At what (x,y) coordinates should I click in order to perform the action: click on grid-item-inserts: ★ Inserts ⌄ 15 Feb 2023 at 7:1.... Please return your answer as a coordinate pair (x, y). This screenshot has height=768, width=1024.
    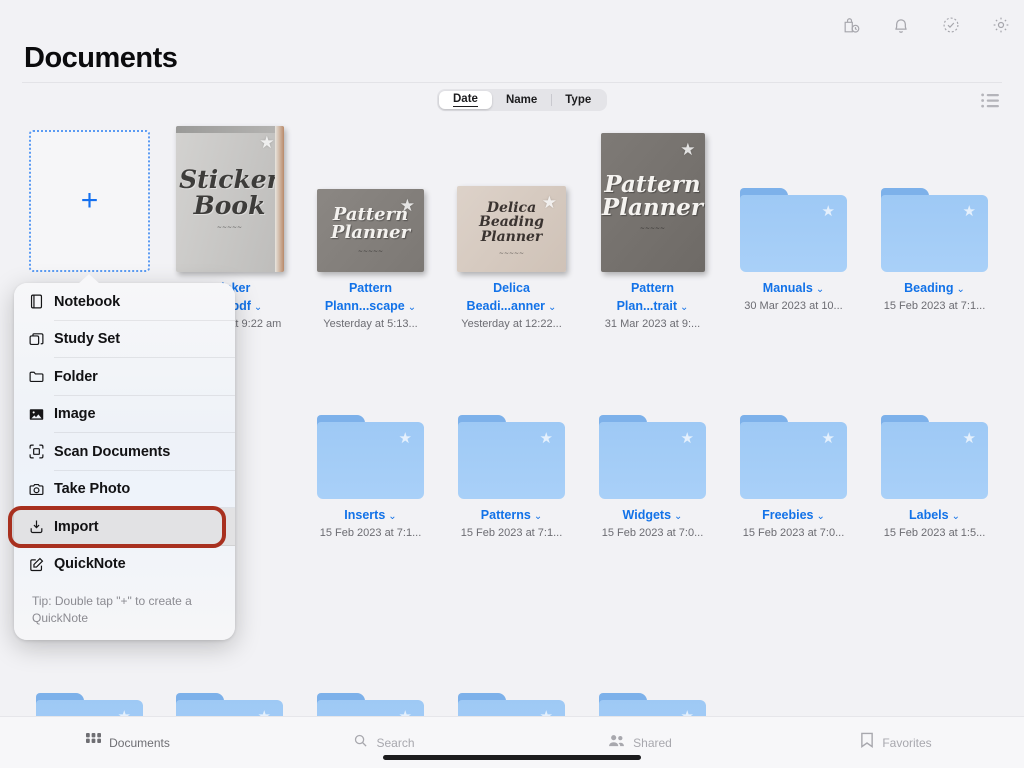
    Looking at the image, I should click on (370, 445).